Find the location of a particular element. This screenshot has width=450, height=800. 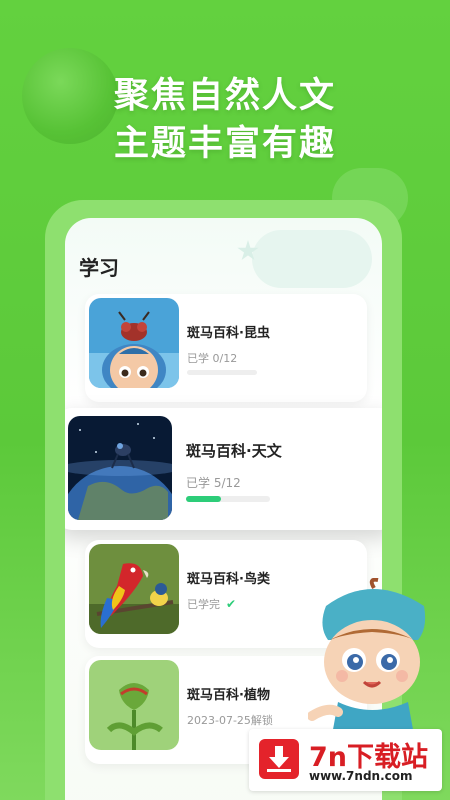

course-title: 斑马百科·天文 is located at coordinates (234, 451).